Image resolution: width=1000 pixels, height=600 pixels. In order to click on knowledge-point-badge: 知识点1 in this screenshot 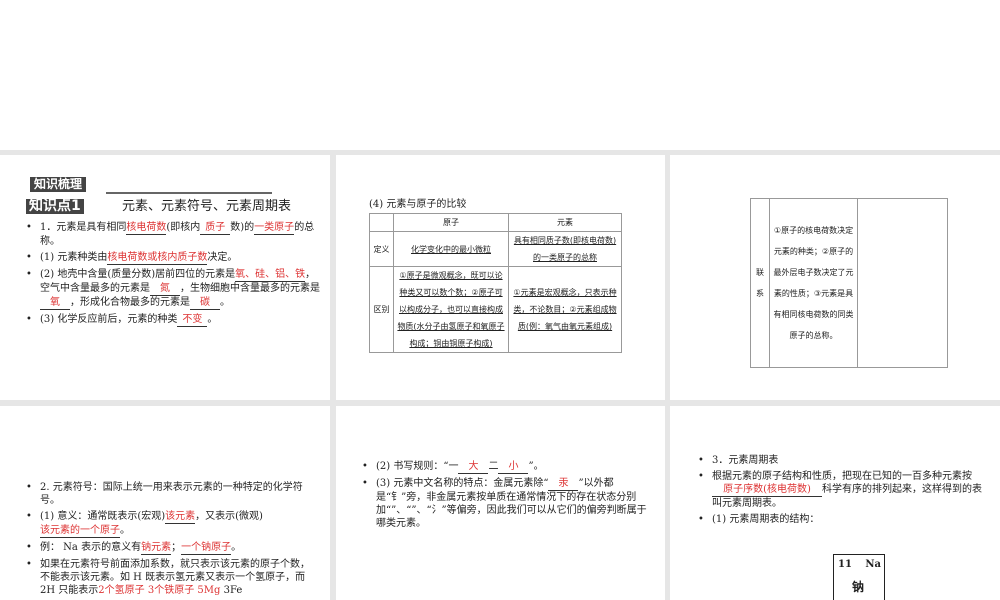, I will do `click(55, 206)`.